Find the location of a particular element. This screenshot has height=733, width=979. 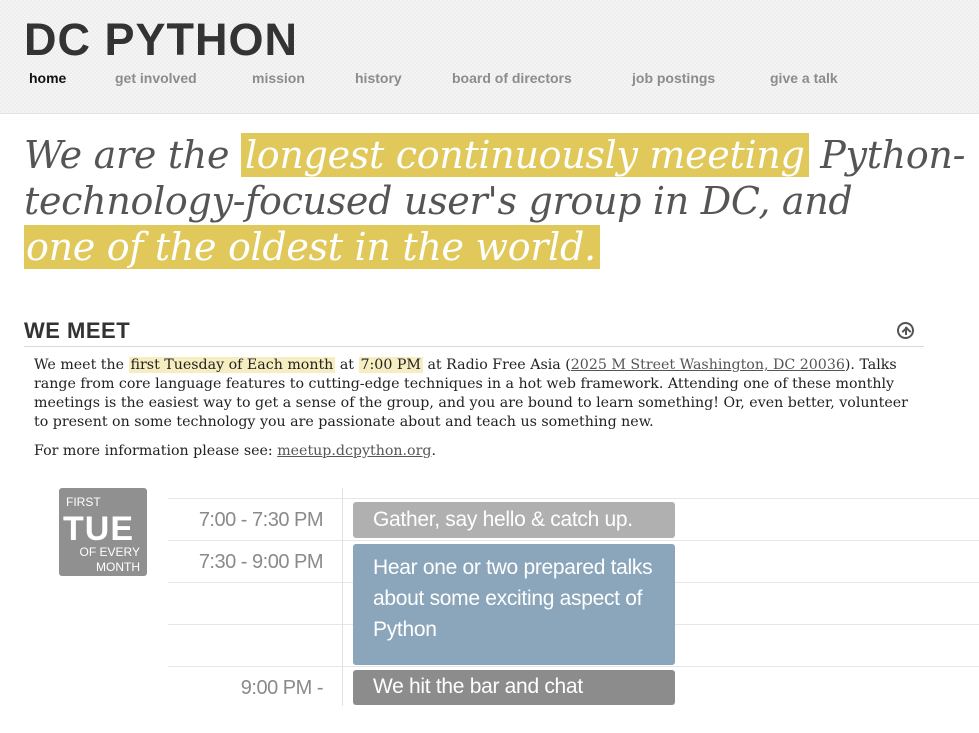

tagline-text: We are the is located at coordinates (132, 155).